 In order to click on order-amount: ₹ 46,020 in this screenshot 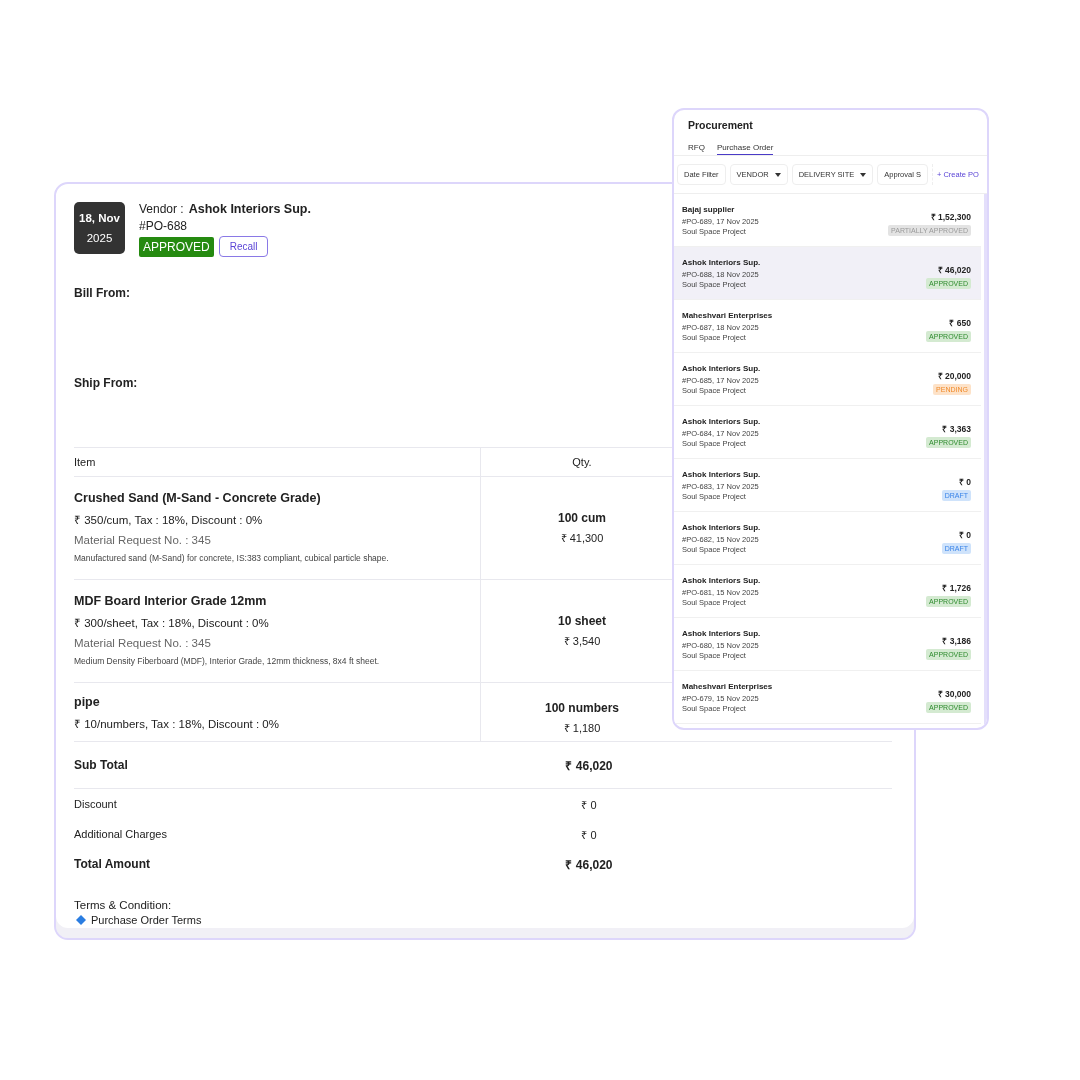, I will do `click(954, 269)`.